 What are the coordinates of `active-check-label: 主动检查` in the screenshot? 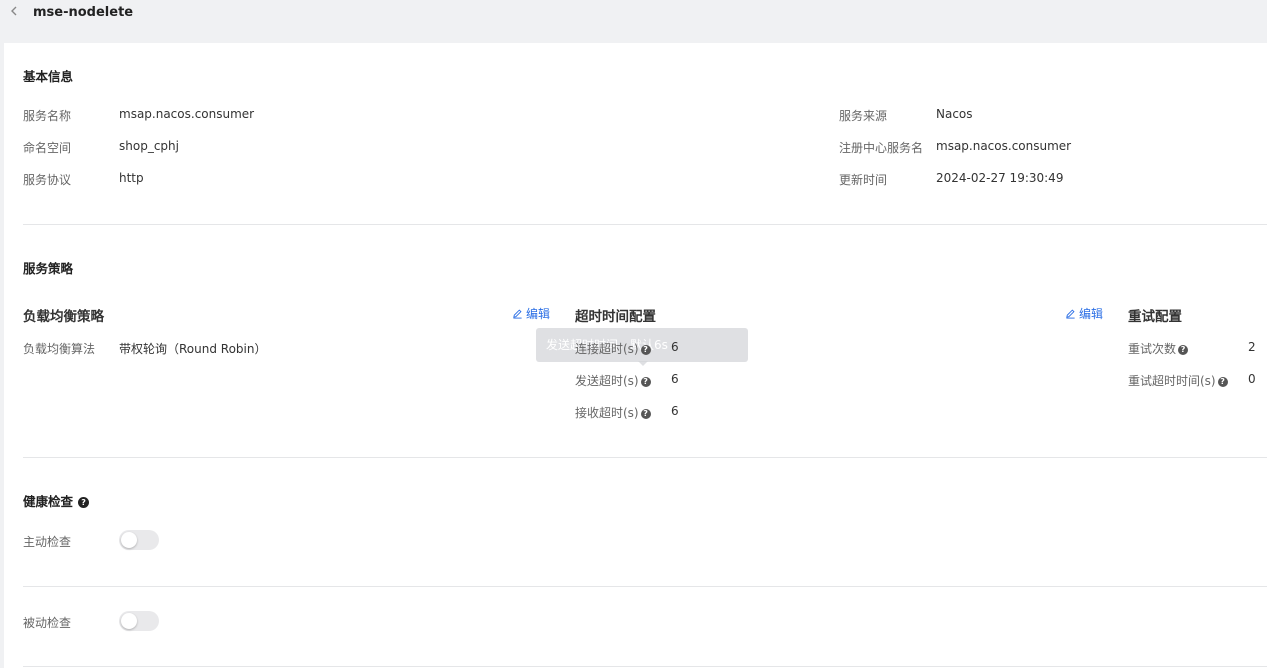 It's located at (47, 542).